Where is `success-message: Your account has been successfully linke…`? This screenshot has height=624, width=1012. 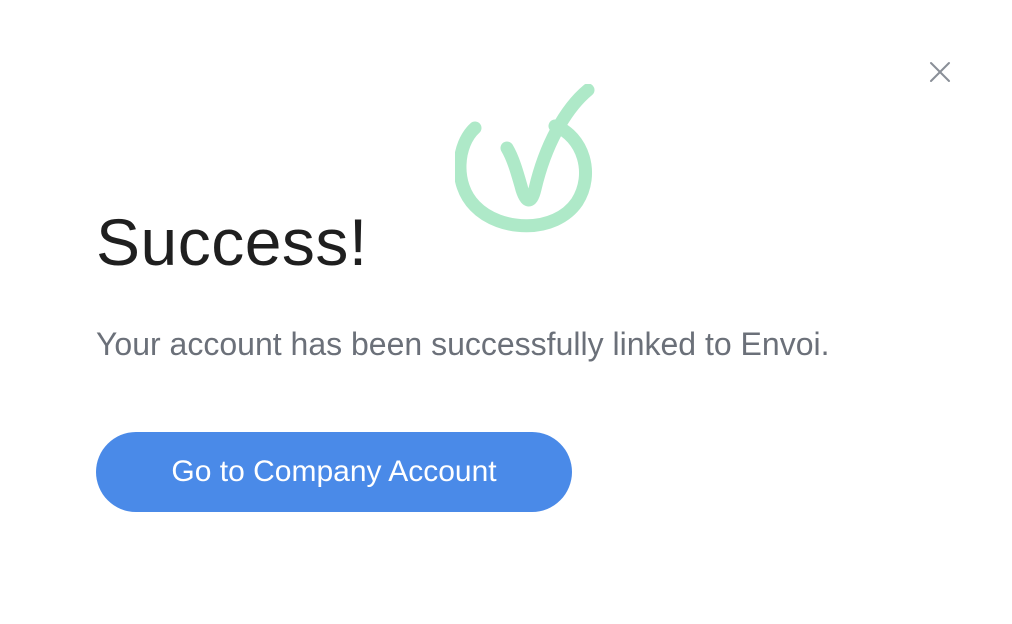
success-message: Your account has been successfully linke… is located at coordinates (463, 344).